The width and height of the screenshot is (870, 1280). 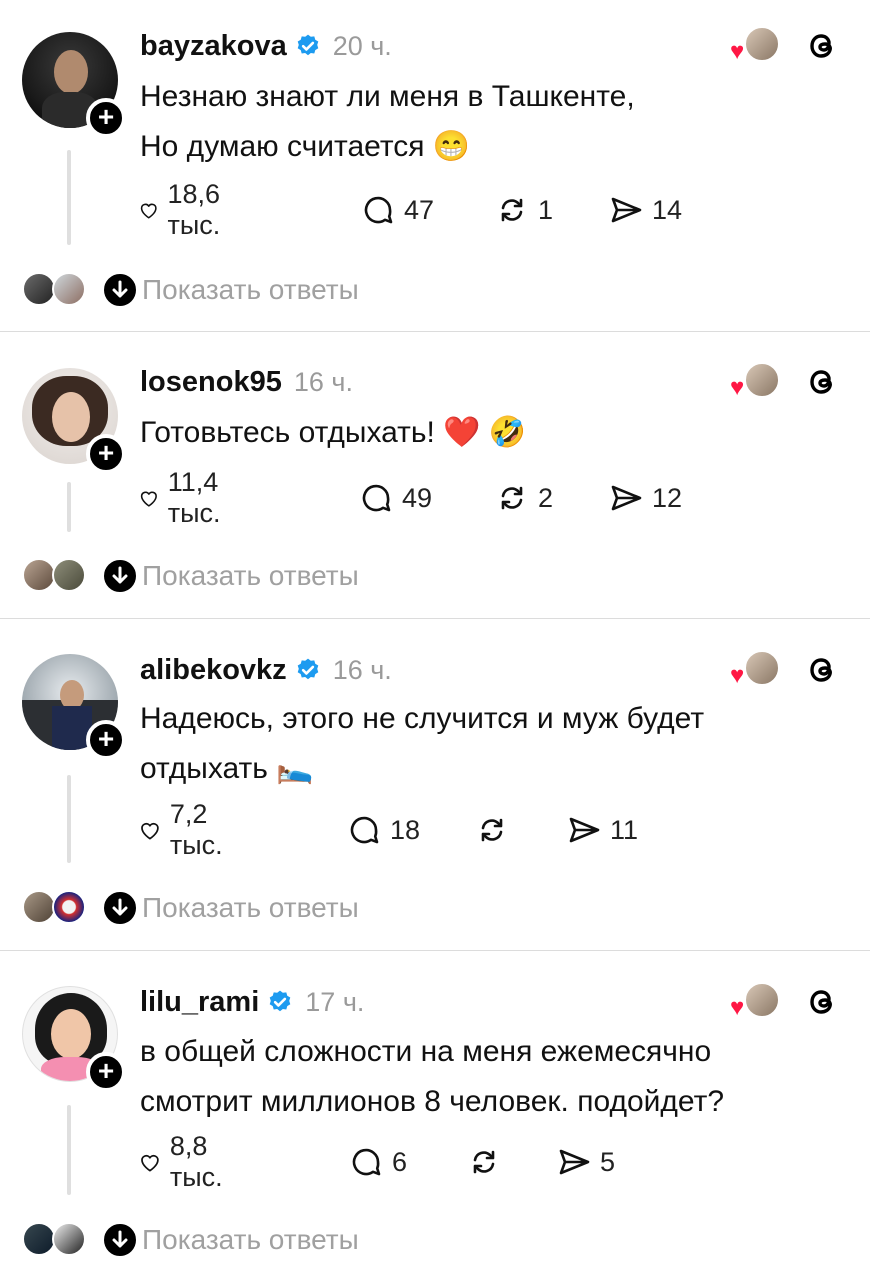 What do you see at coordinates (395, 498) in the screenshot?
I see `comment-button: 49` at bounding box center [395, 498].